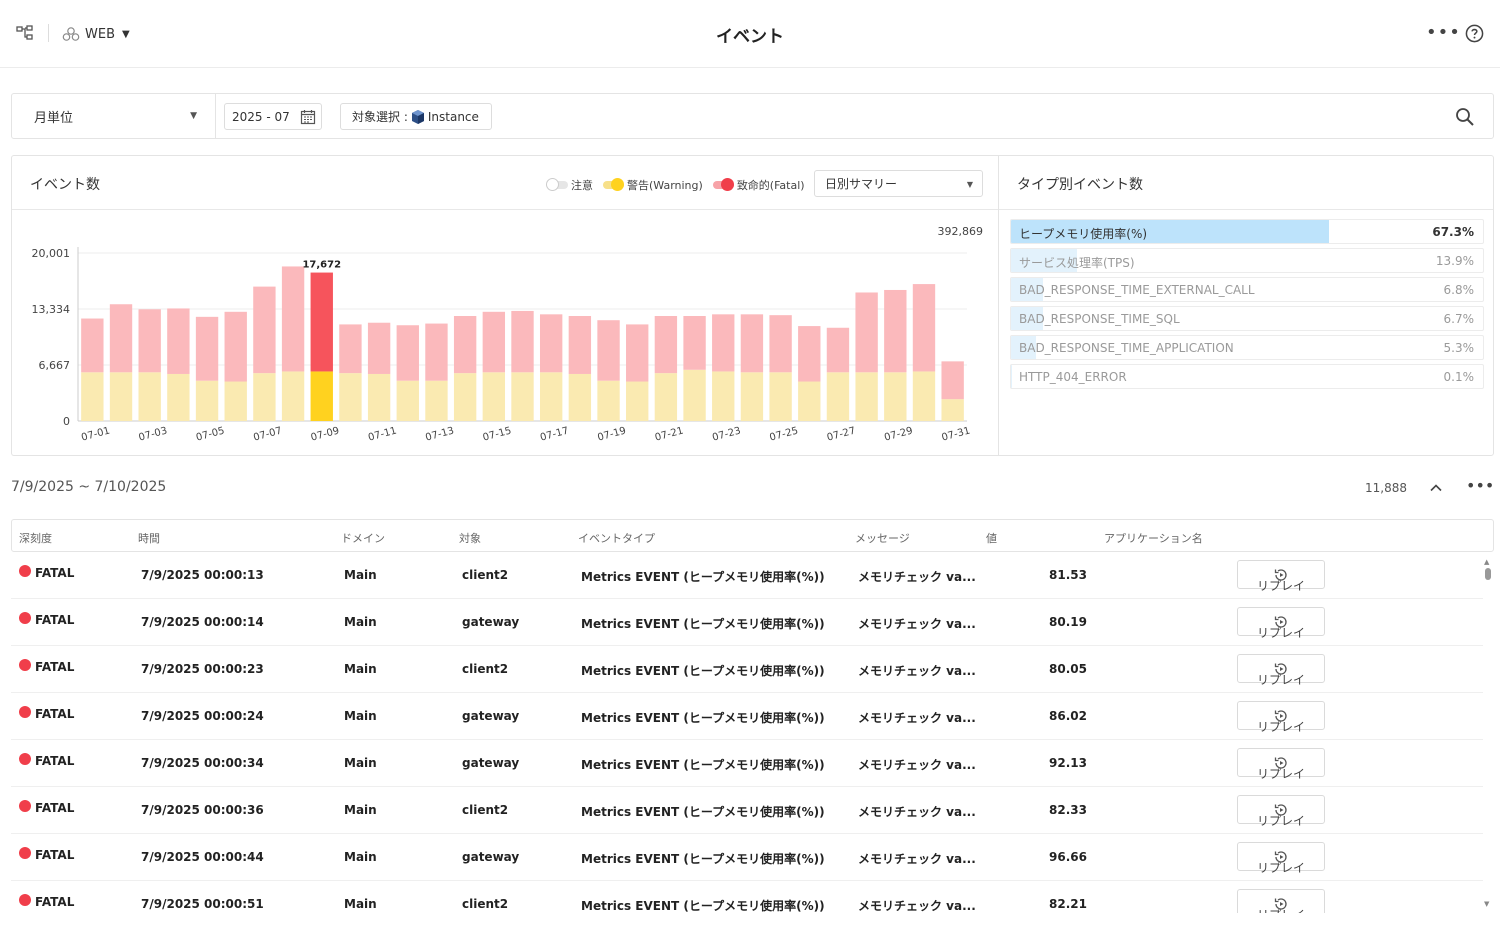  I want to click on scroll-thumb, so click(1488, 574).